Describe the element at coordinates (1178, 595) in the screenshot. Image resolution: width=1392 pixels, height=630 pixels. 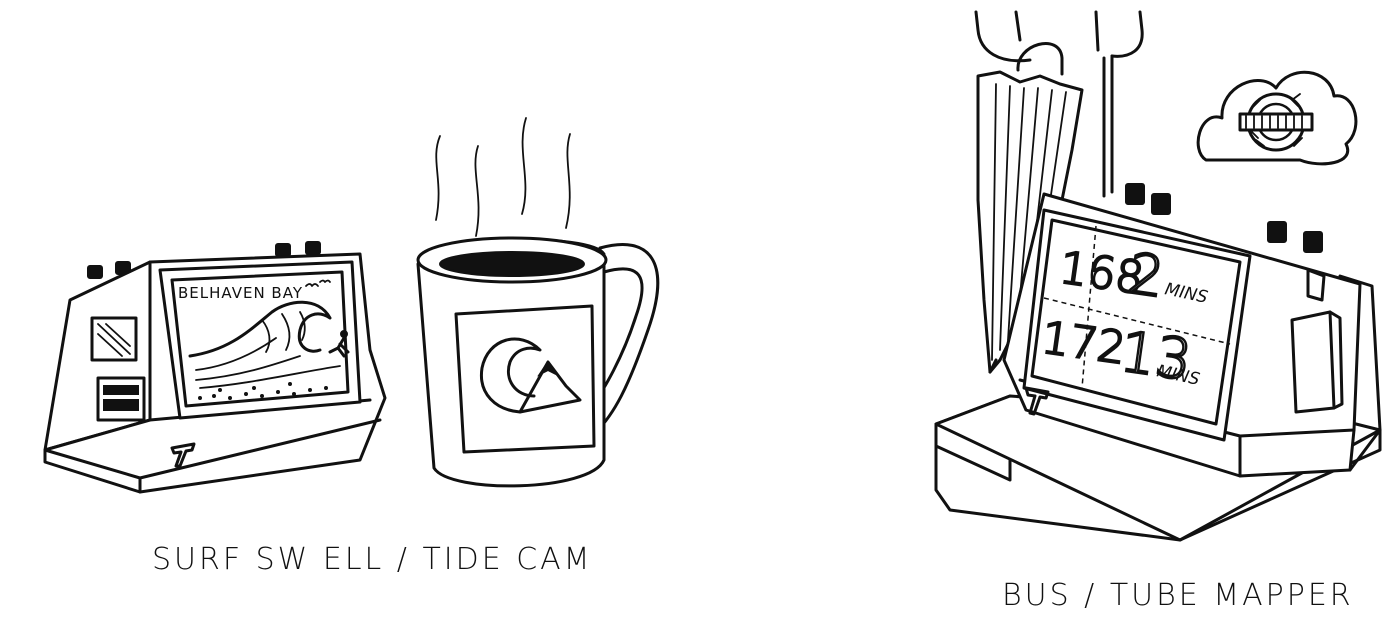
I see `bus-caption: BUS / TUBE MAPPER` at that location.